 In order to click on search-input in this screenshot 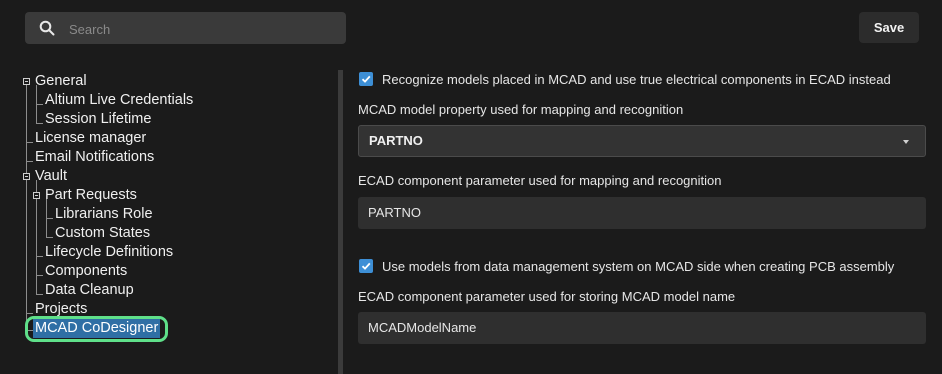, I will do `click(204, 29)`.